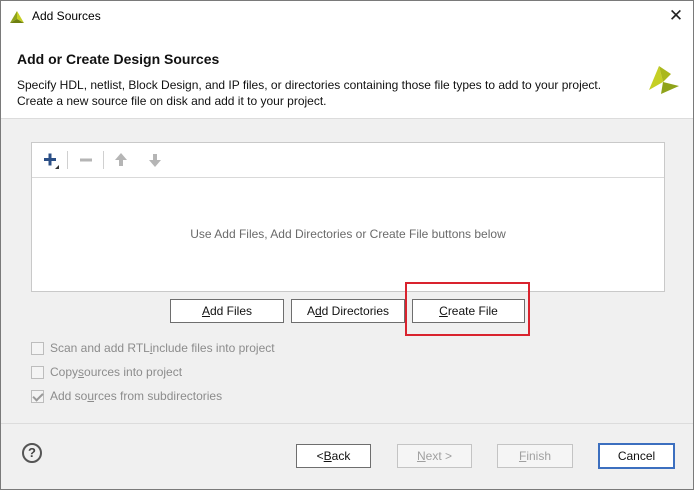 The height and width of the screenshot is (490, 694). What do you see at coordinates (133, 372) in the screenshot?
I see `option-label: ources into project` at bounding box center [133, 372].